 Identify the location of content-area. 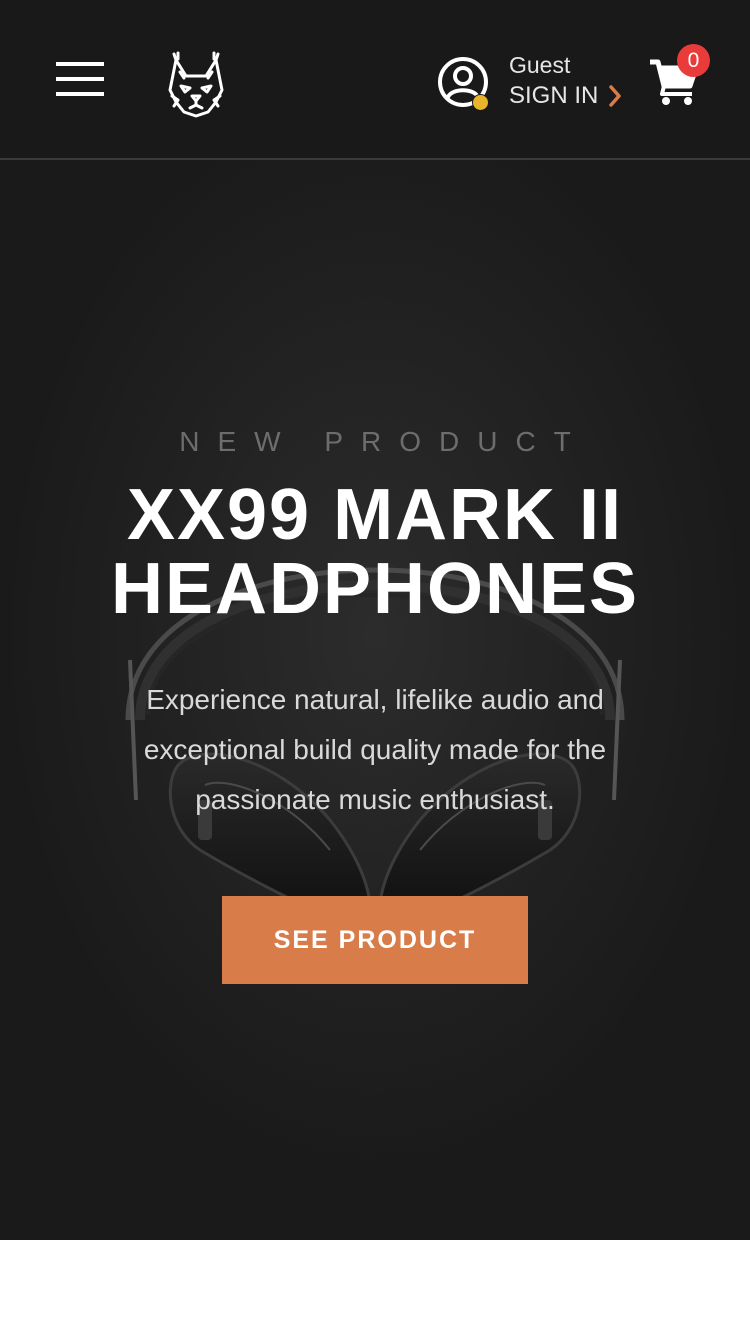
(375, 1287).